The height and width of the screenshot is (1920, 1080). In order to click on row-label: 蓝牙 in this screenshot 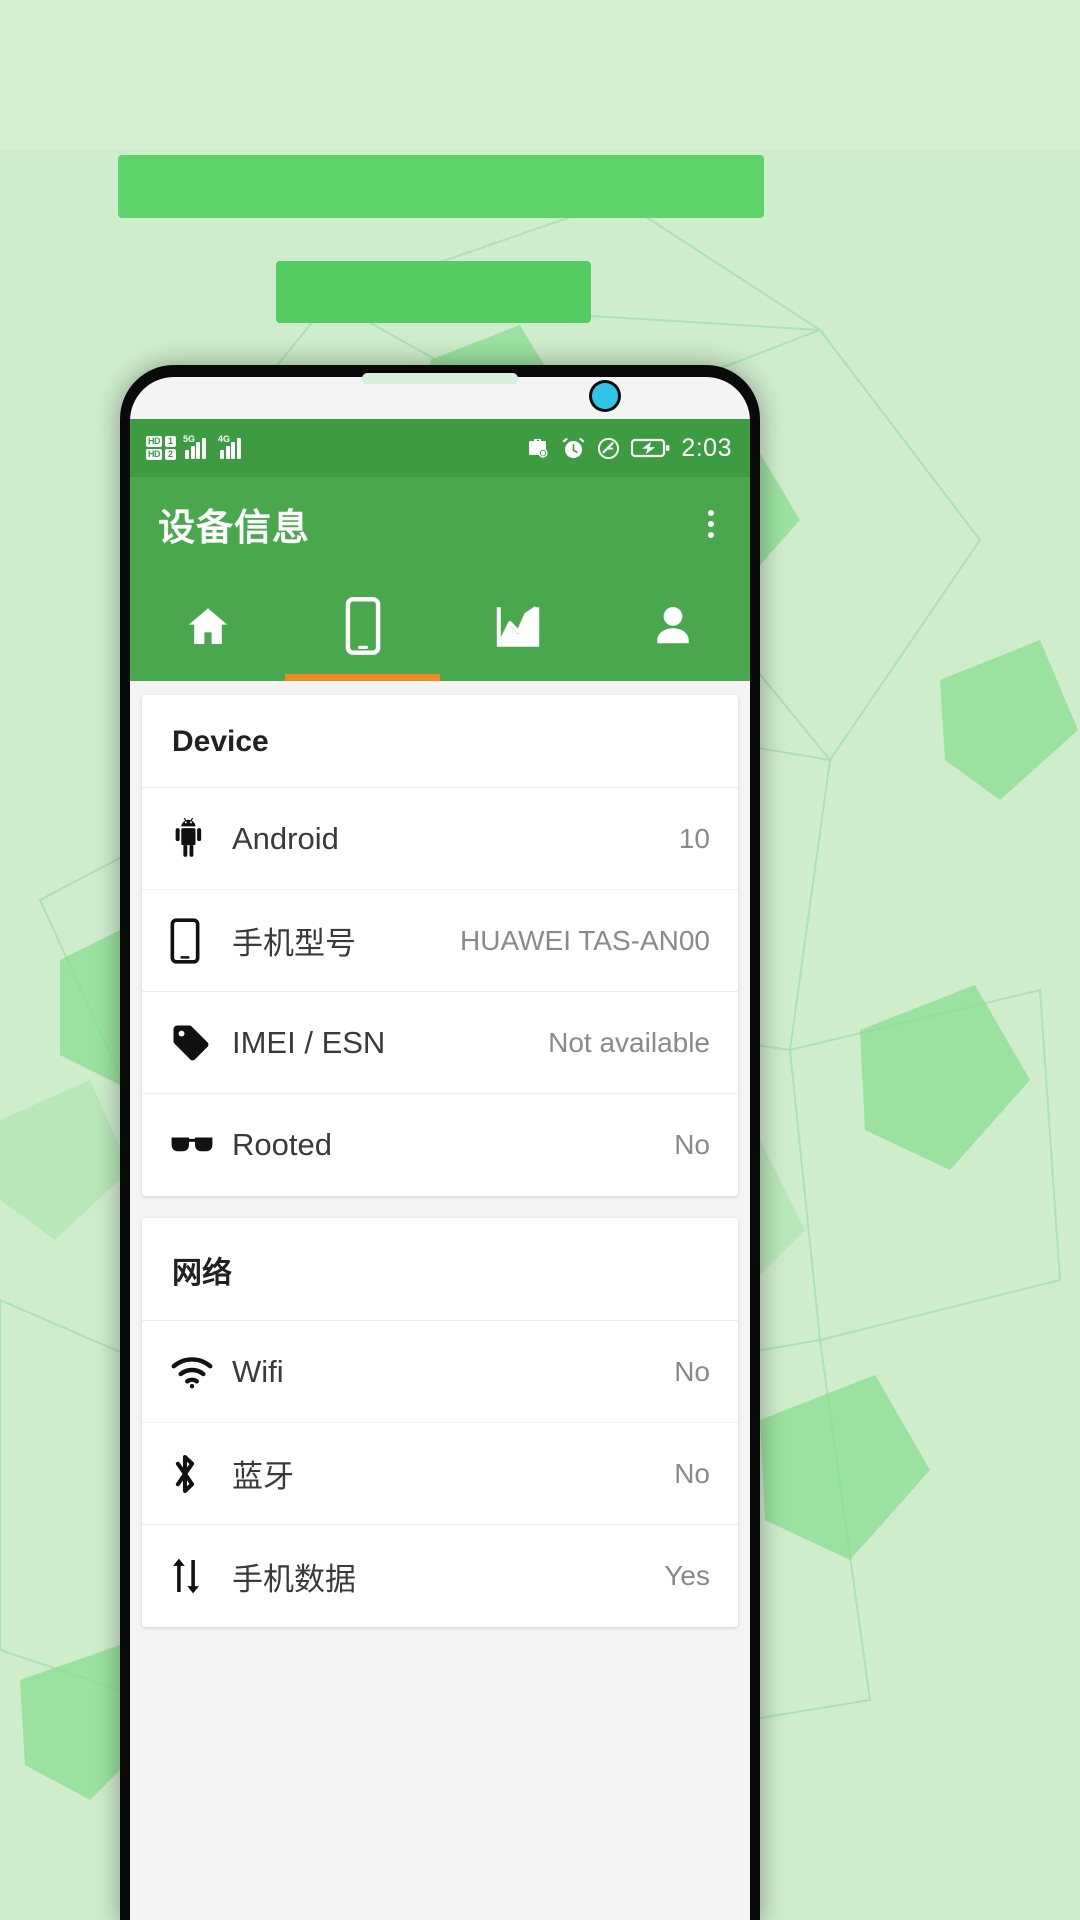, I will do `click(263, 1476)`.